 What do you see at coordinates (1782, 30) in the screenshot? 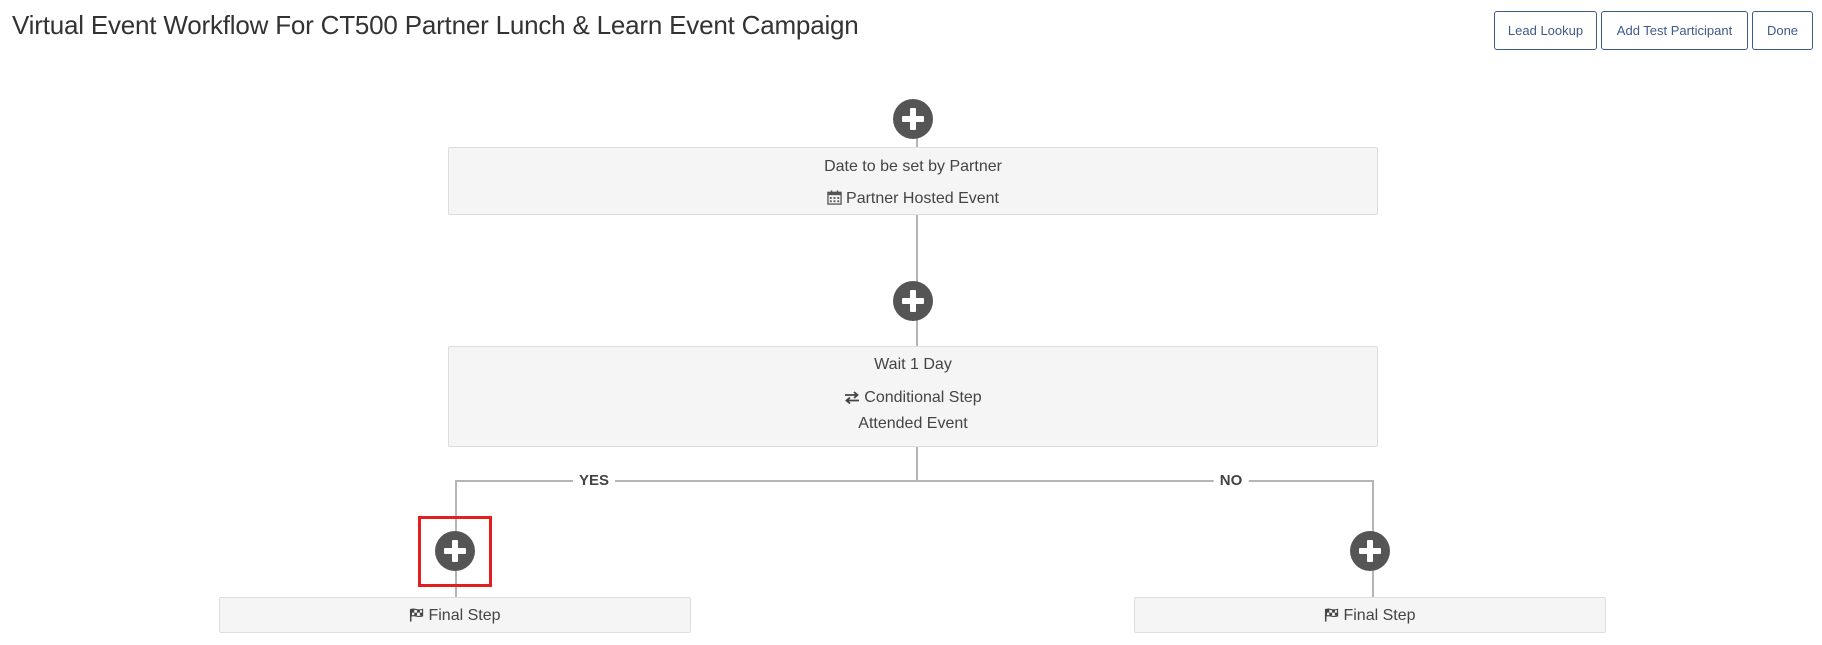
I see `done-button: Done` at bounding box center [1782, 30].